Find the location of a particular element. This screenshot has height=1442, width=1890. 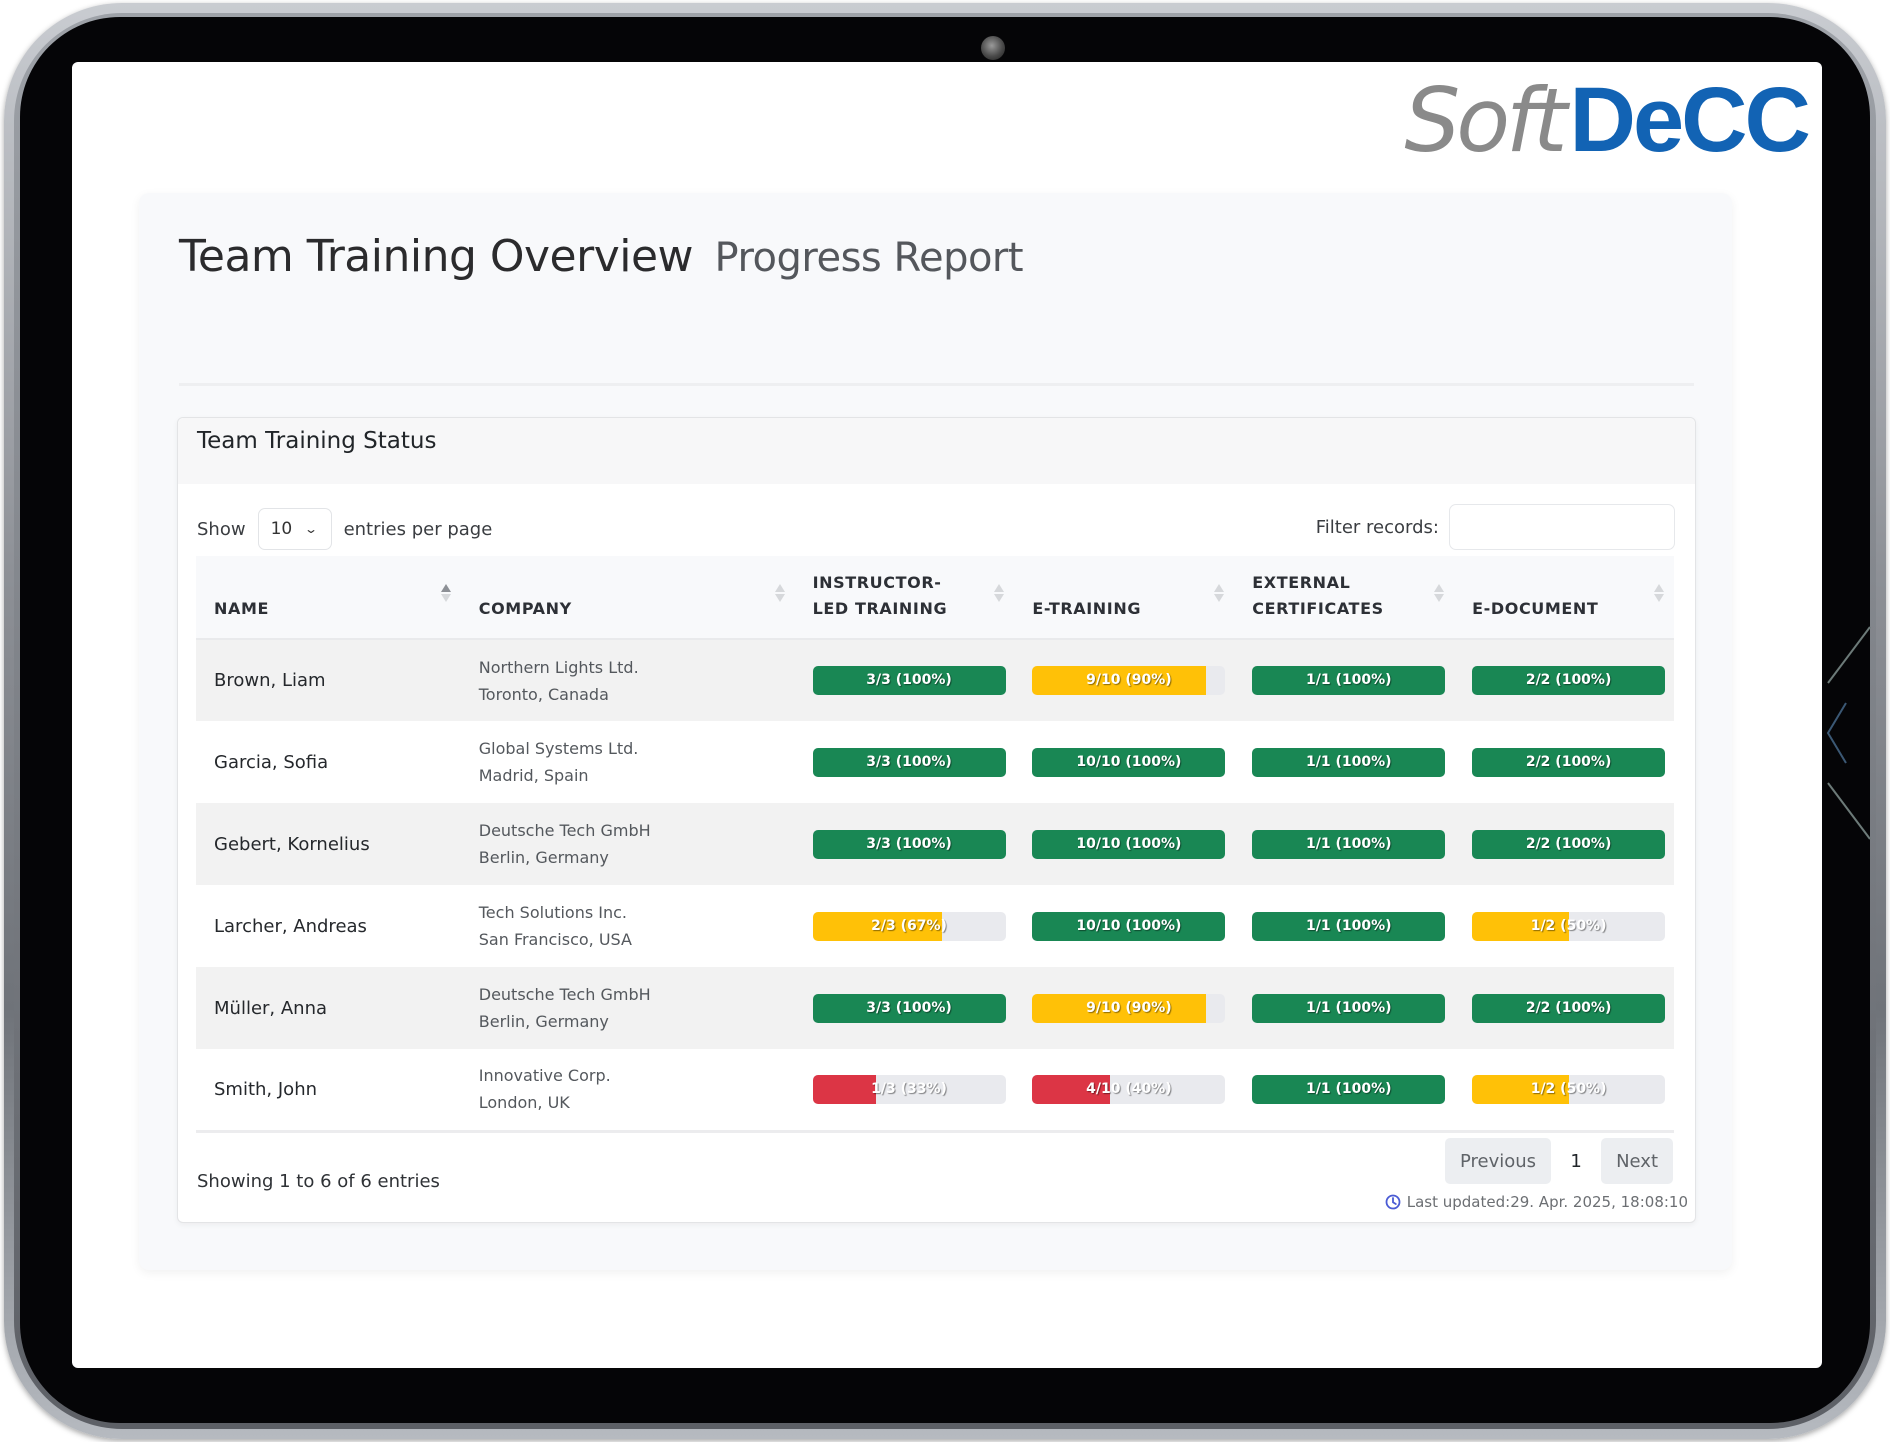

clock-icon is located at coordinates (1393, 1202).